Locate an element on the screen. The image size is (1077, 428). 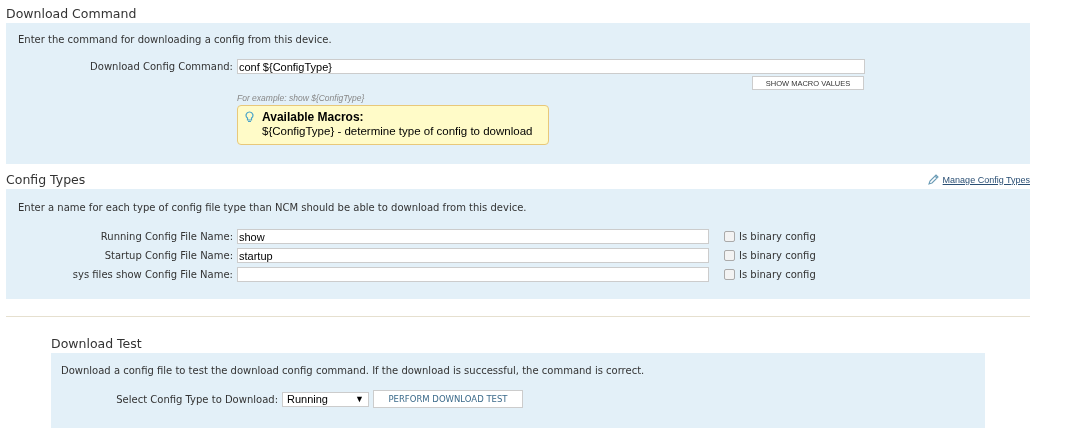
field-label: Startup Config File Name: is located at coordinates (168, 255).